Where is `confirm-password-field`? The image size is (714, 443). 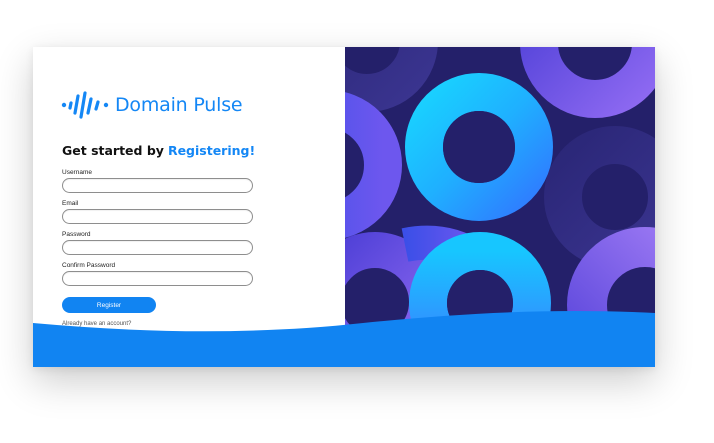 confirm-password-field is located at coordinates (157, 278).